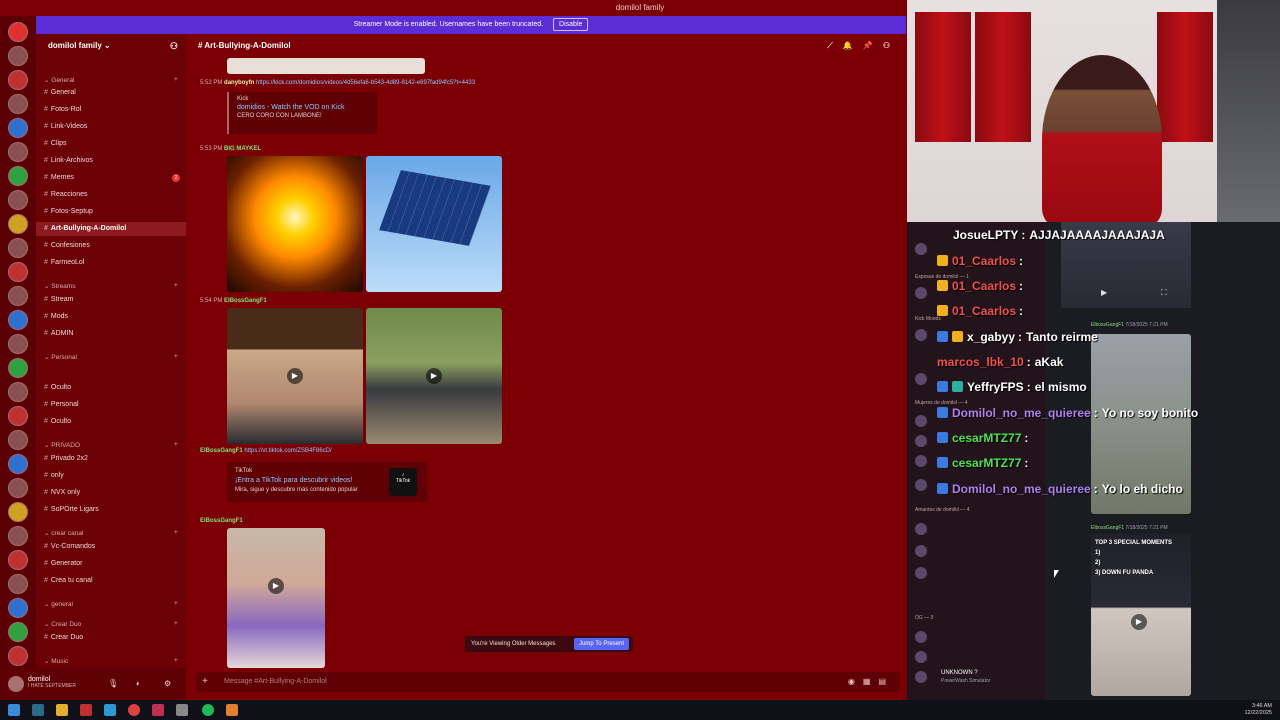 This screenshot has width=1280, height=720. Describe the element at coordinates (134, 710) in the screenshot. I see `chrome-icon` at that location.